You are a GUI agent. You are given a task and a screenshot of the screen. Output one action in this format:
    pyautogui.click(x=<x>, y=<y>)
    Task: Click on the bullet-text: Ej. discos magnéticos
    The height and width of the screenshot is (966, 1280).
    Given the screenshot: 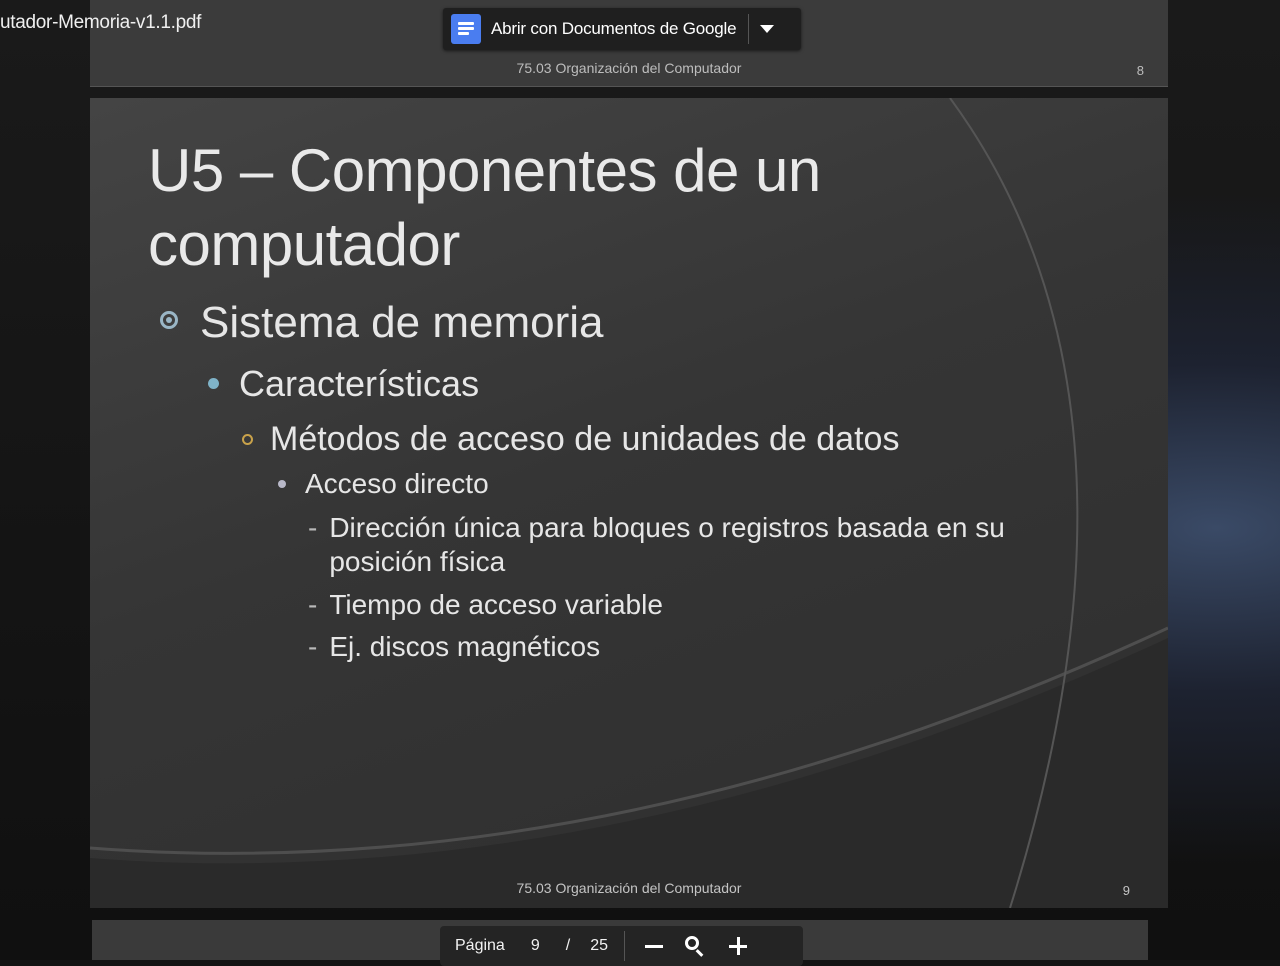 What is the action you would take?
    pyautogui.click(x=465, y=646)
    